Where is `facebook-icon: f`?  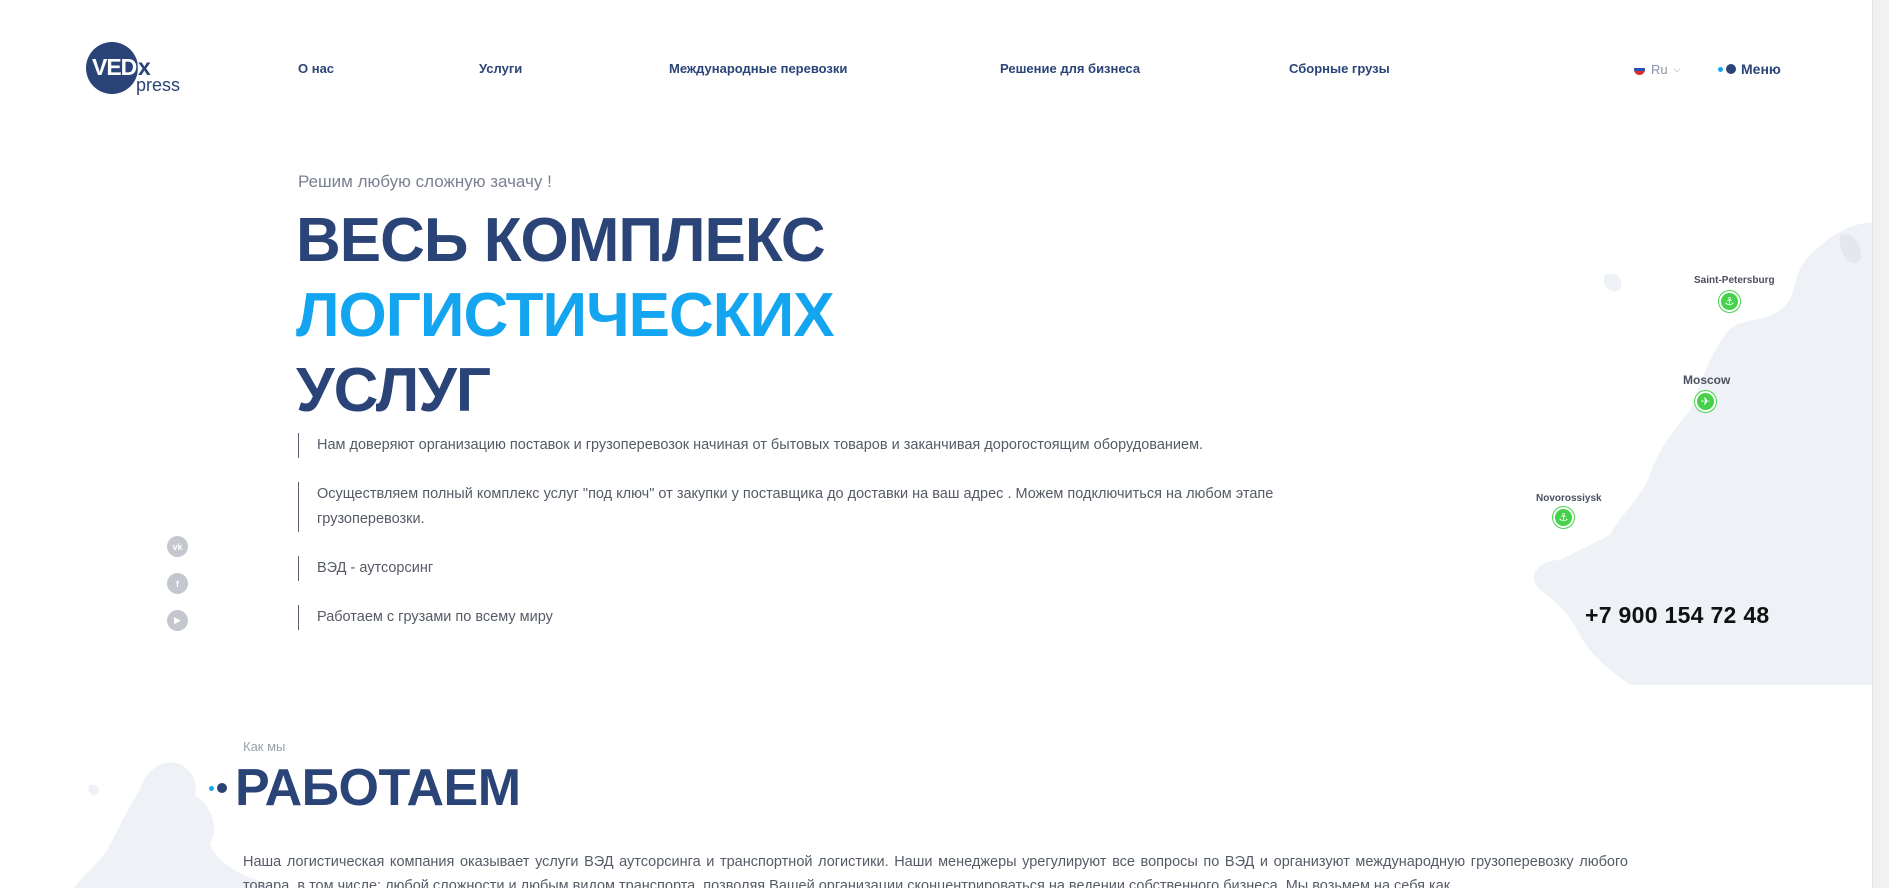
facebook-icon: f is located at coordinates (177, 583).